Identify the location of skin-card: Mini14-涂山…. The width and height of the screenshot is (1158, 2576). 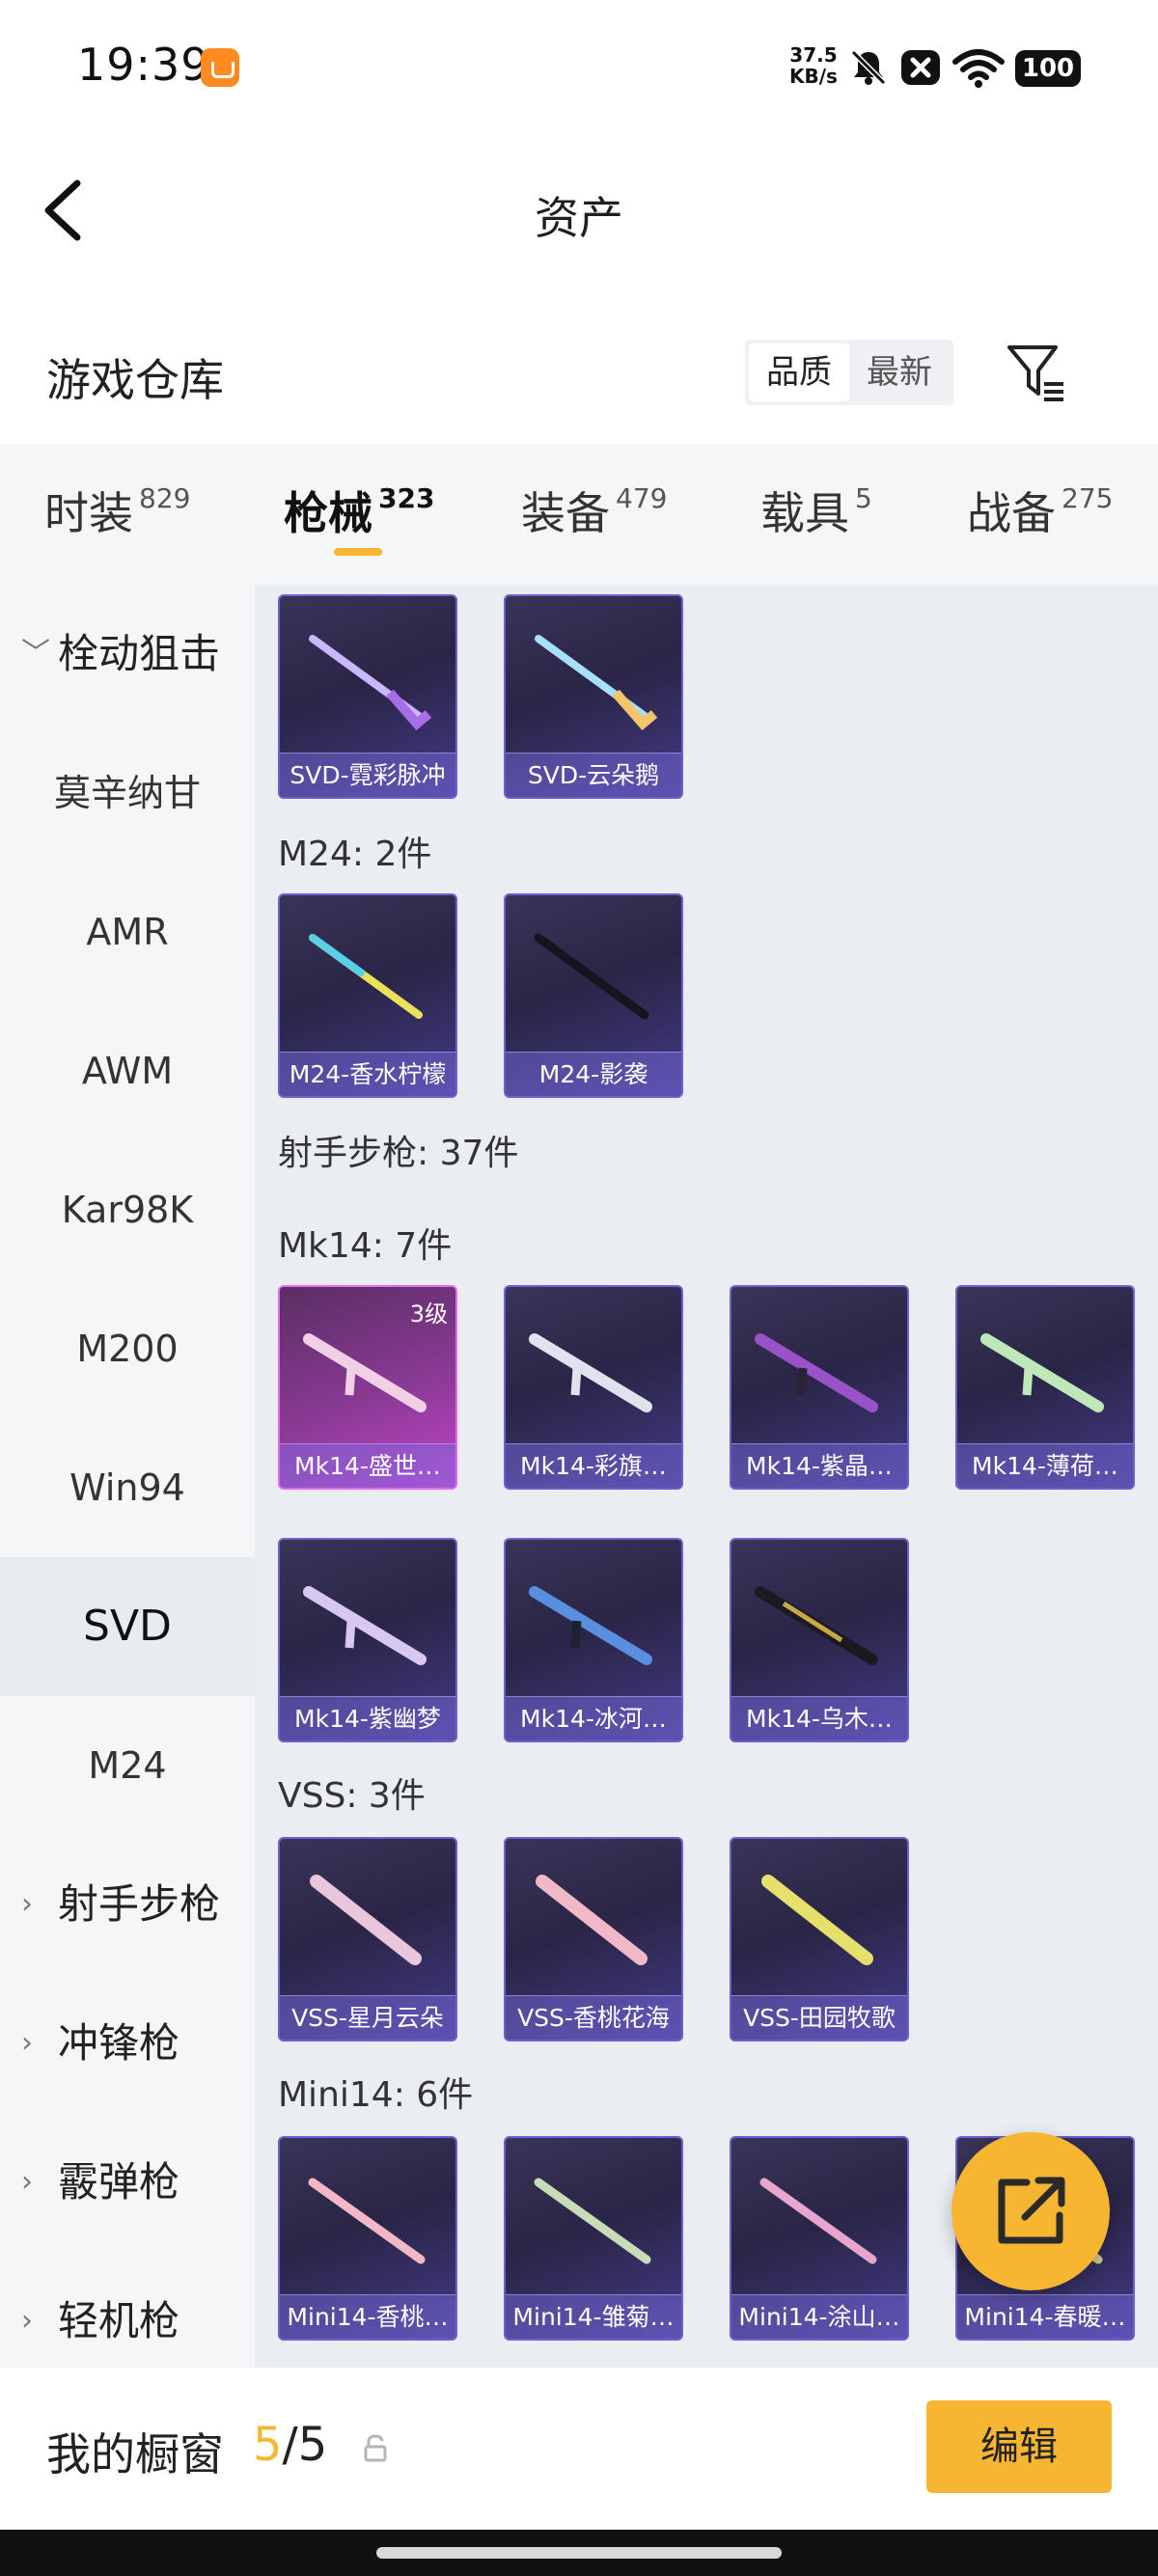
(819, 2239).